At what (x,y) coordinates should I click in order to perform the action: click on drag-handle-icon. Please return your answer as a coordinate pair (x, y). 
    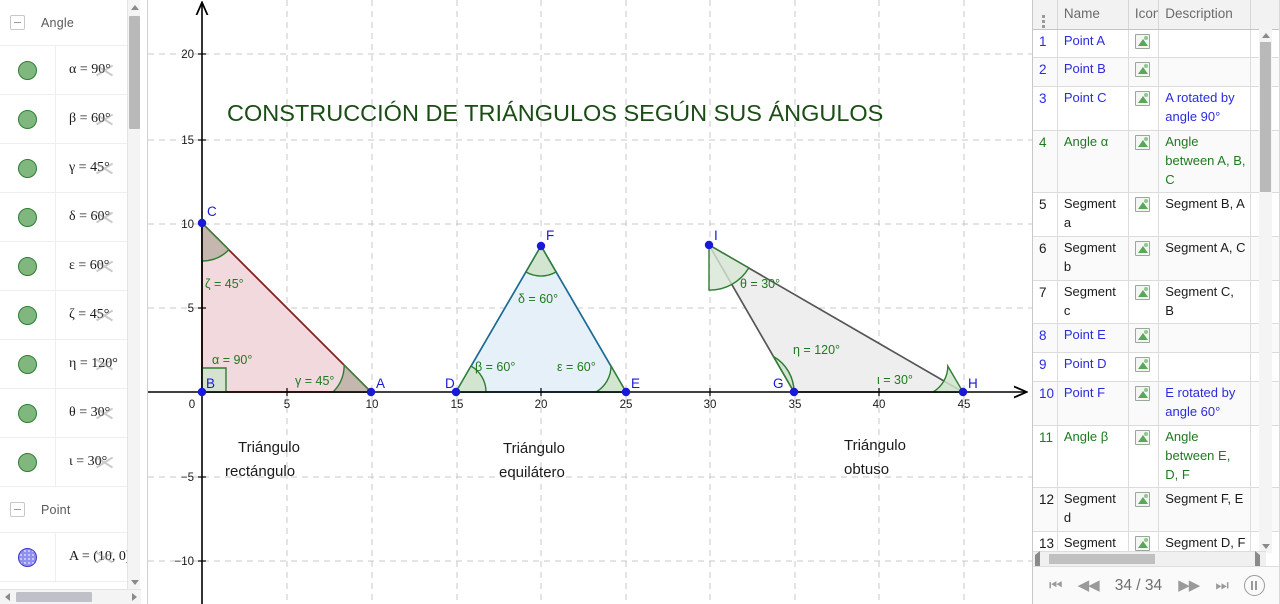
    Looking at the image, I should click on (1043, 17).